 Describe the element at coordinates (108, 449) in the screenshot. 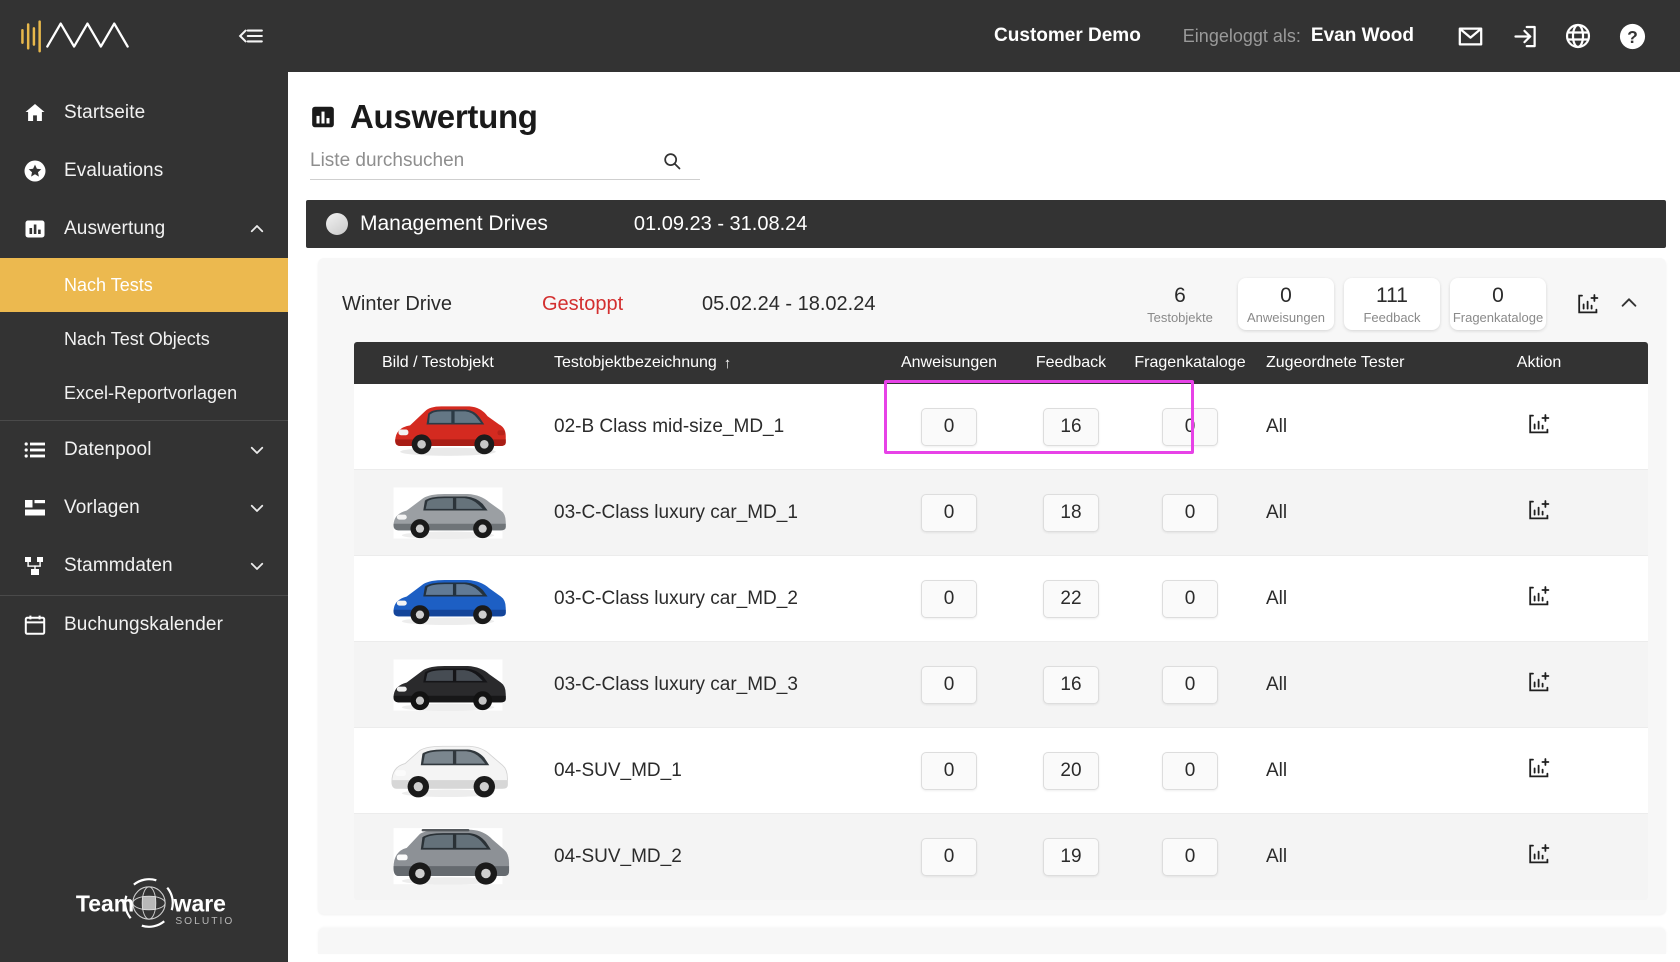

I see `sidebar-item-label: Datenpool` at that location.